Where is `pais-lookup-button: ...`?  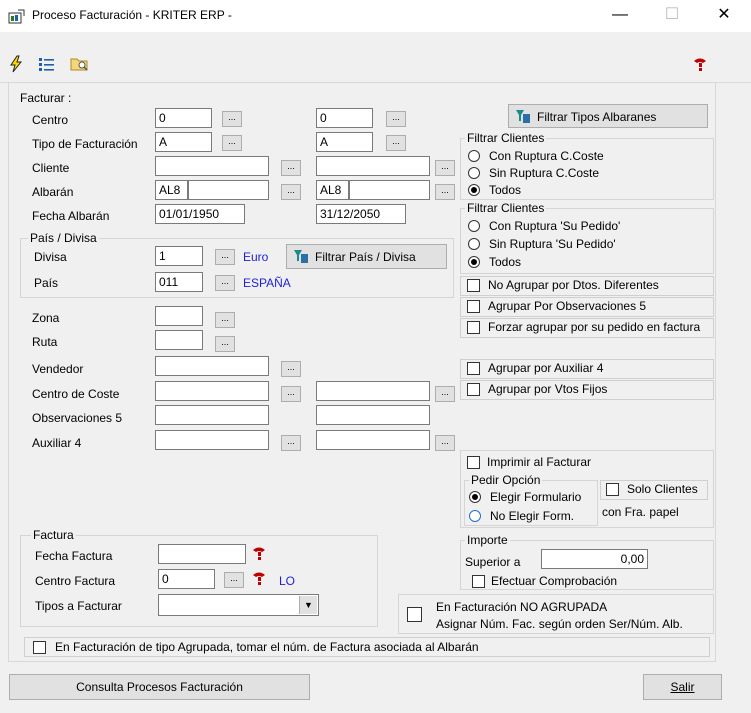
pais-lookup-button: ... is located at coordinates (225, 283).